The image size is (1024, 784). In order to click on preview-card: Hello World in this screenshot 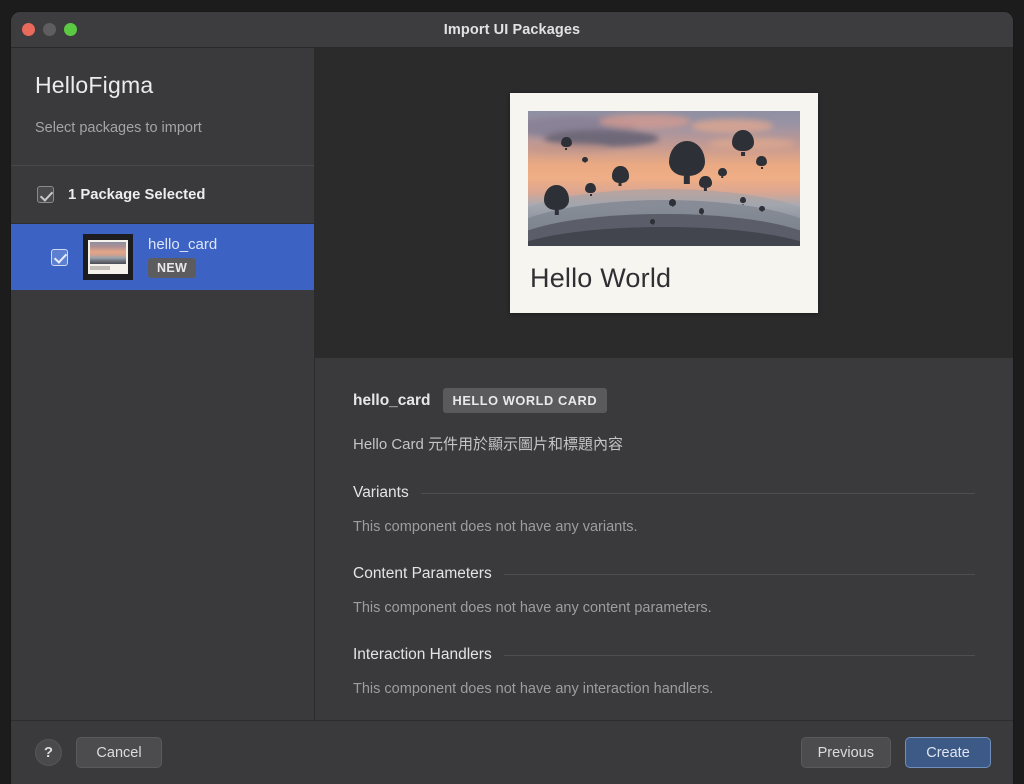, I will do `click(664, 203)`.